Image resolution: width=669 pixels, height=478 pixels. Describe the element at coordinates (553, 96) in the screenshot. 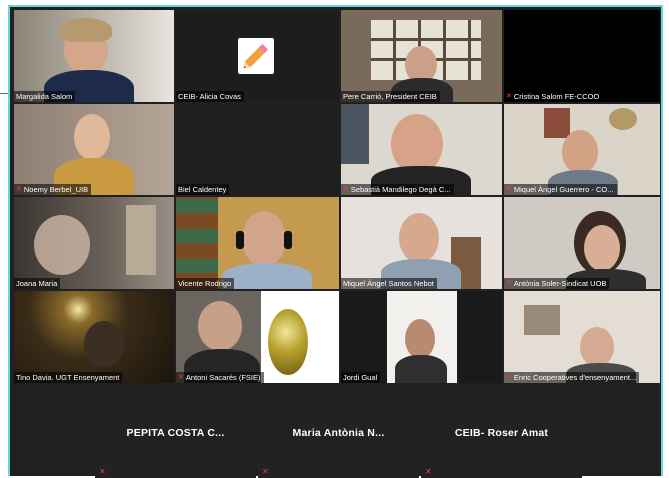

I see `participant-name: ✕ Cristina Salom FE-CCOO` at that location.